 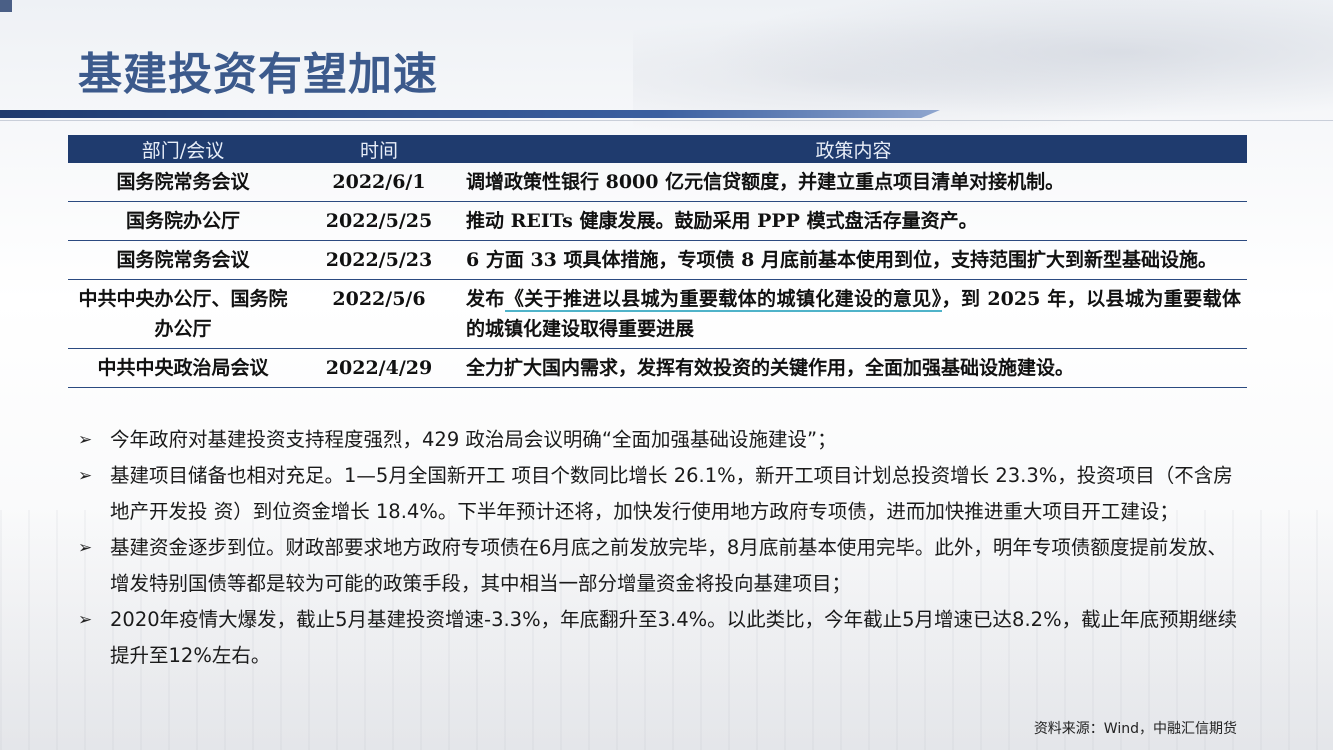 What do you see at coordinates (6, 6) in the screenshot?
I see `corner-accent` at bounding box center [6, 6].